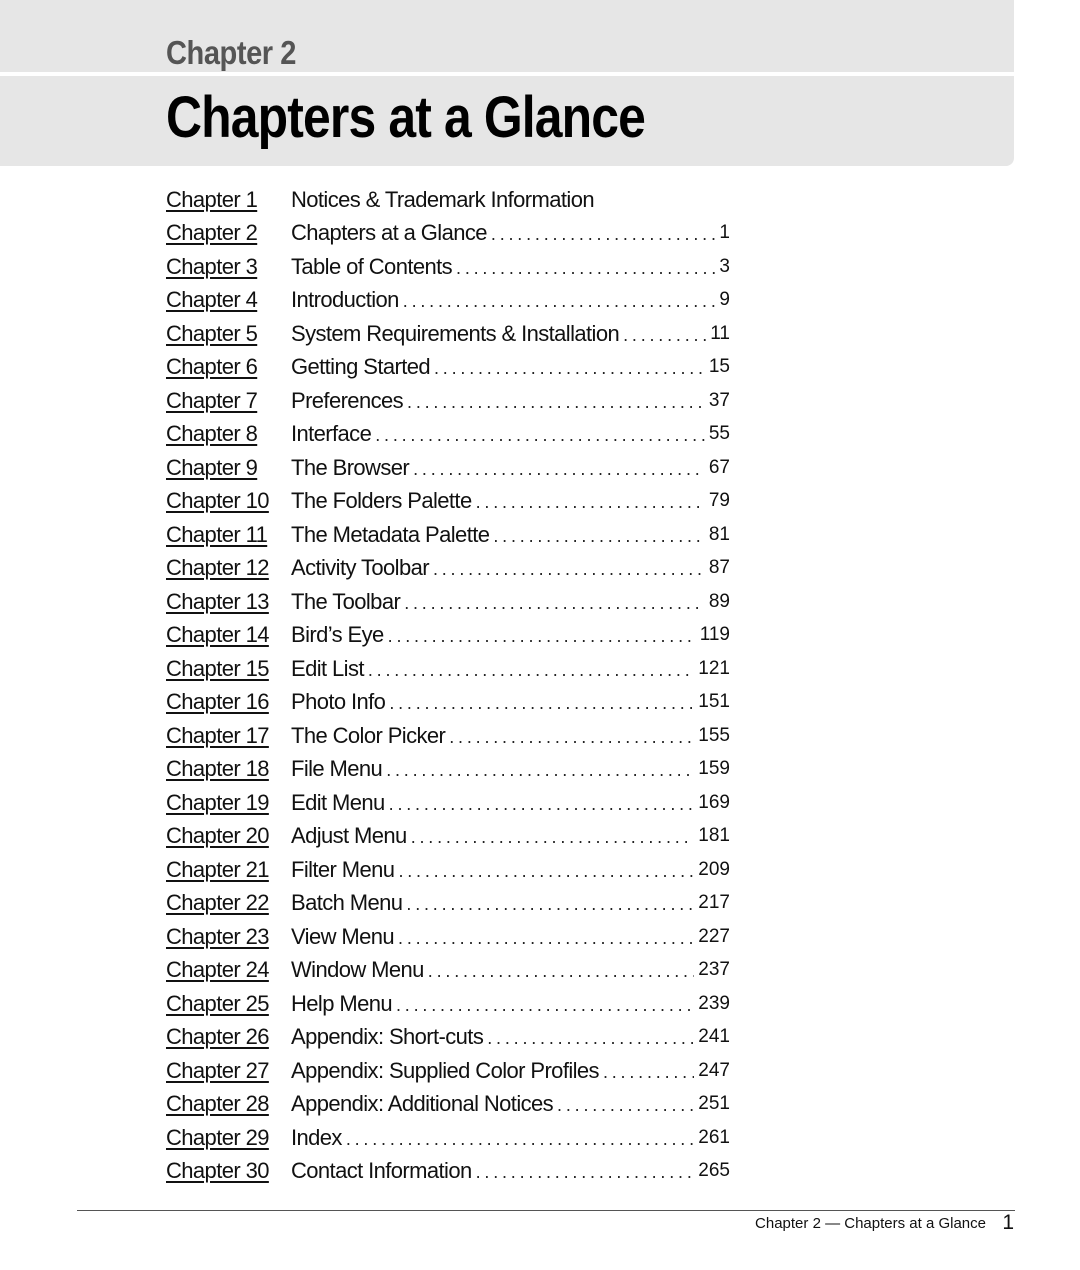  I want to click on chapter-link: Chapter 20, so click(228, 836).